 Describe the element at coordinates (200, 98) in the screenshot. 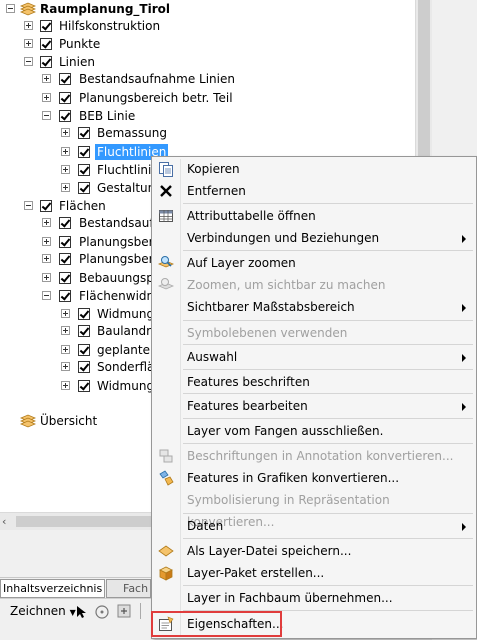

I see `toc-item-planungsbereich-betr-teil: Planungsbereich betr. Teil` at that location.